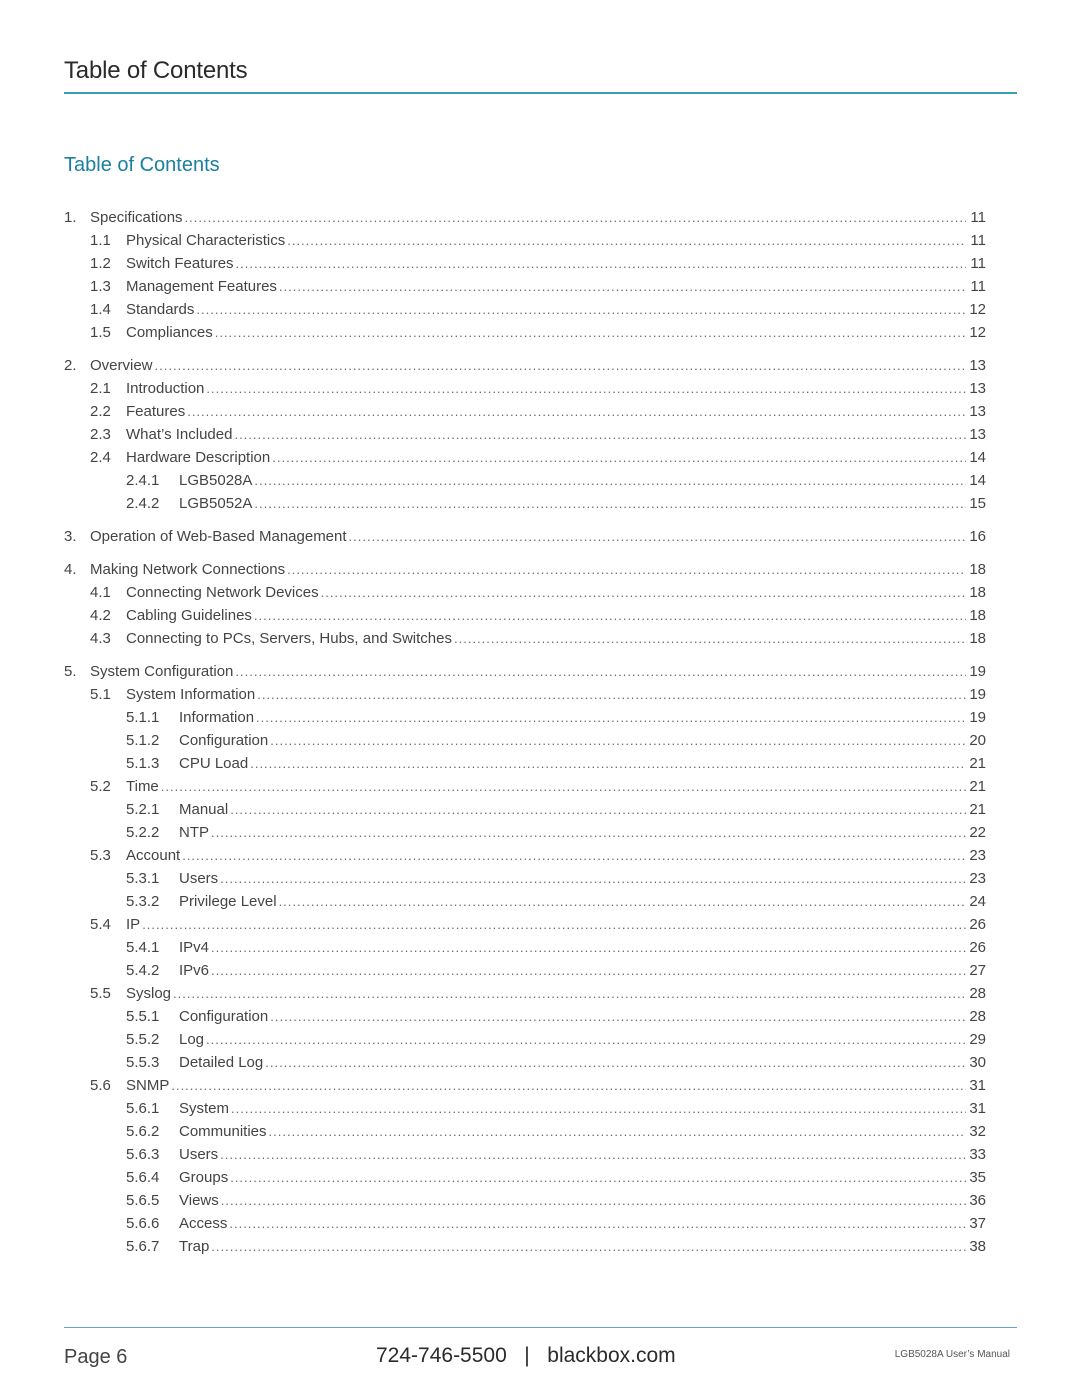 This screenshot has width=1080, height=1397. I want to click on toc-entry-title: Syslog, so click(148, 993).